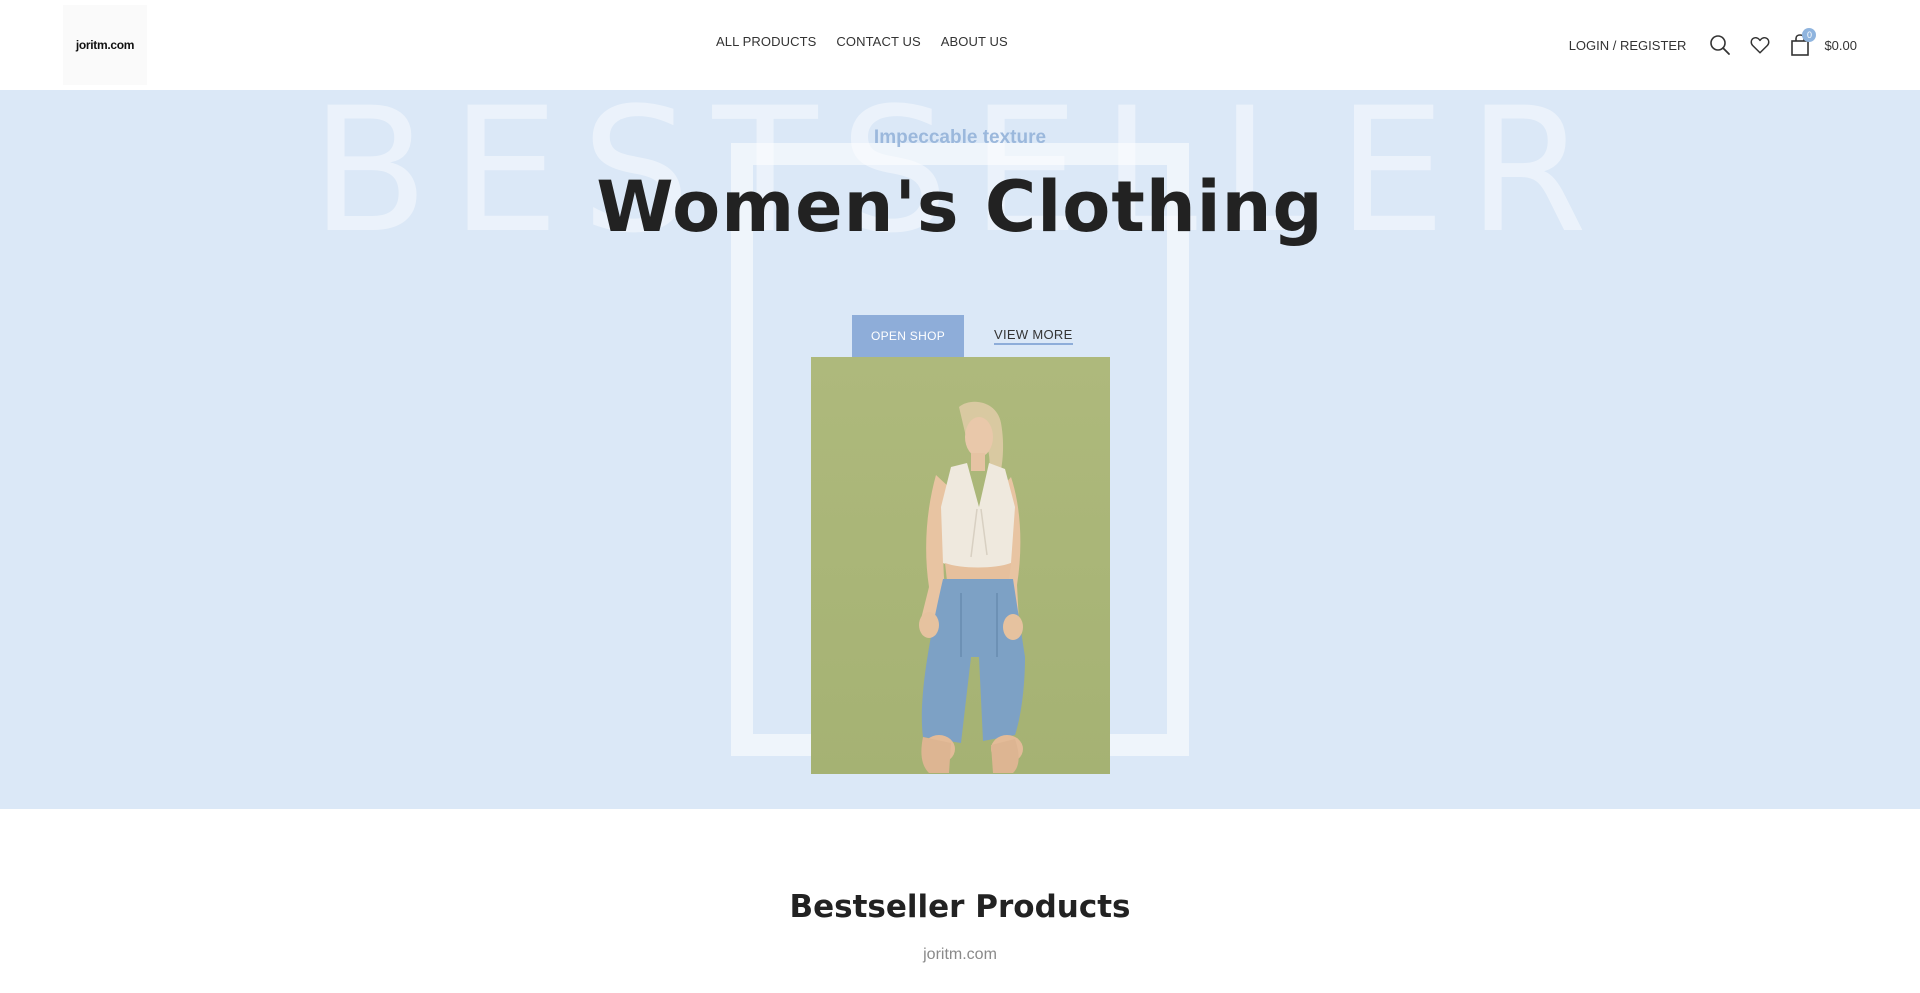 The image size is (1920, 993). I want to click on main-nav: ALL PRODUCTS CONTACT US ABOUT US, so click(862, 41).